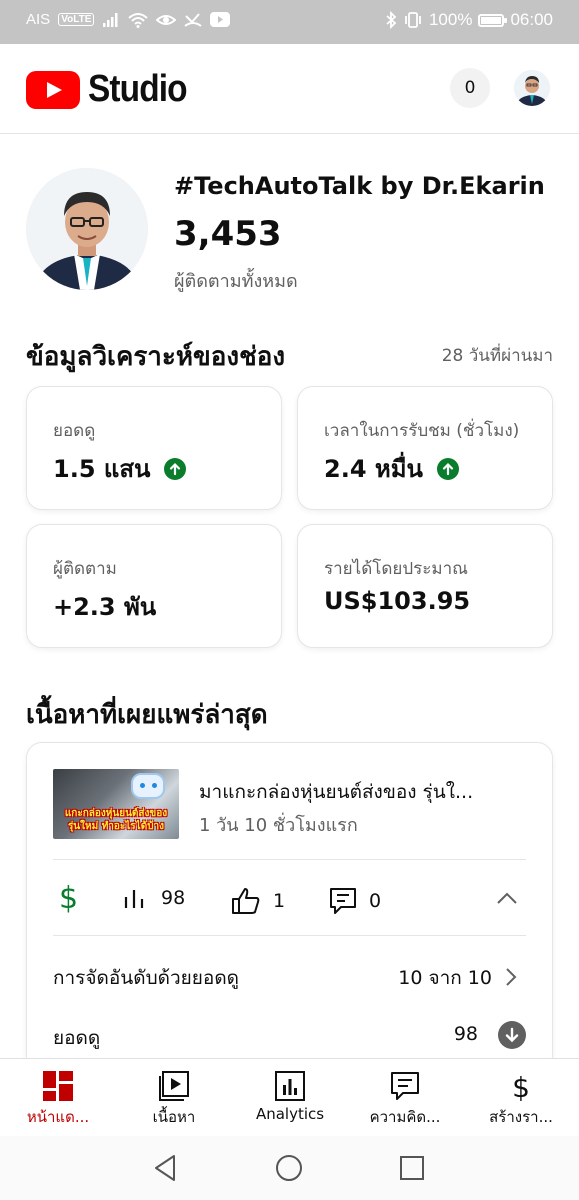  I want to click on account-avatar, so click(532, 88).